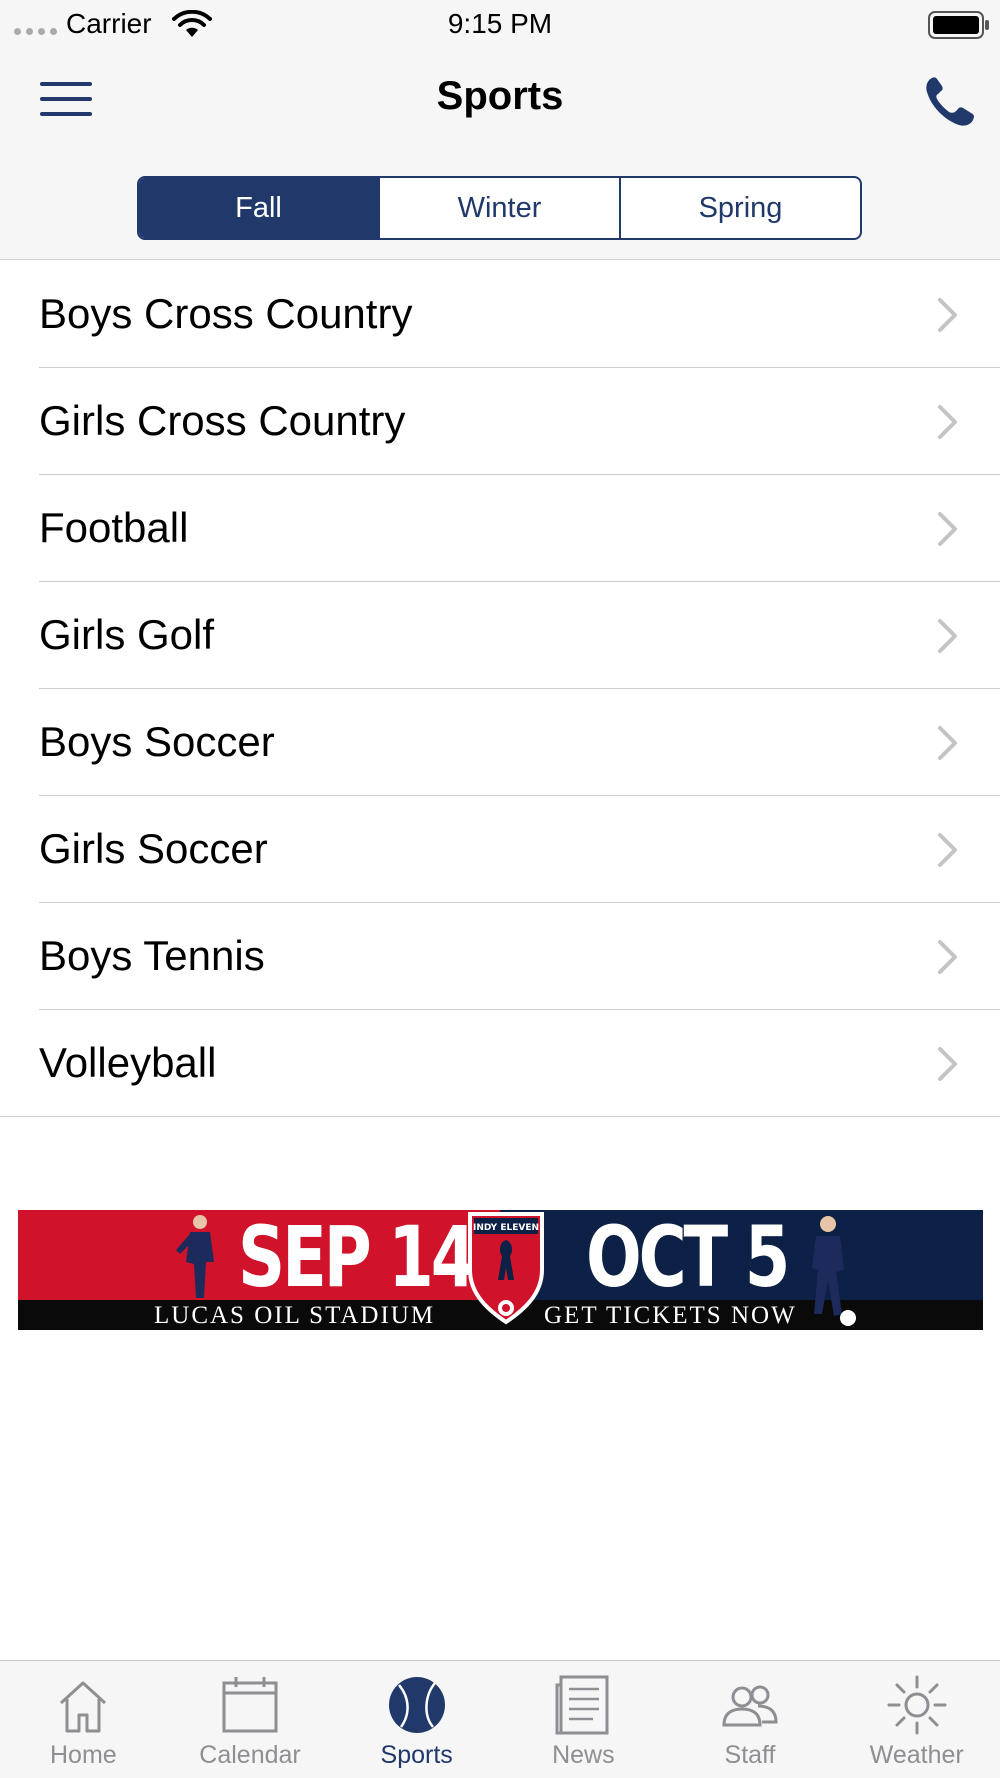 This screenshot has width=1000, height=1778. I want to click on list-item: Girls Soccer, so click(500, 849).